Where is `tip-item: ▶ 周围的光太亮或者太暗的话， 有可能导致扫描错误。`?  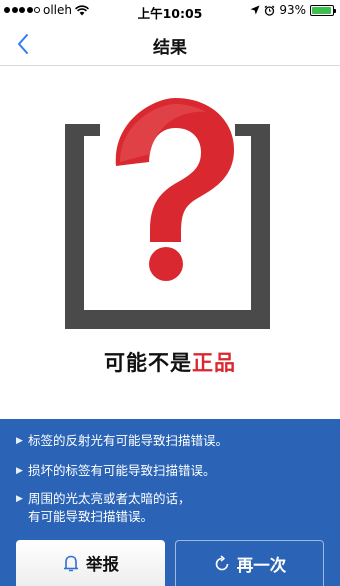
tip-item: ▶ 周围的光太亮或者太暗的话， 有可能导致扫描错误。 is located at coordinates (103, 508).